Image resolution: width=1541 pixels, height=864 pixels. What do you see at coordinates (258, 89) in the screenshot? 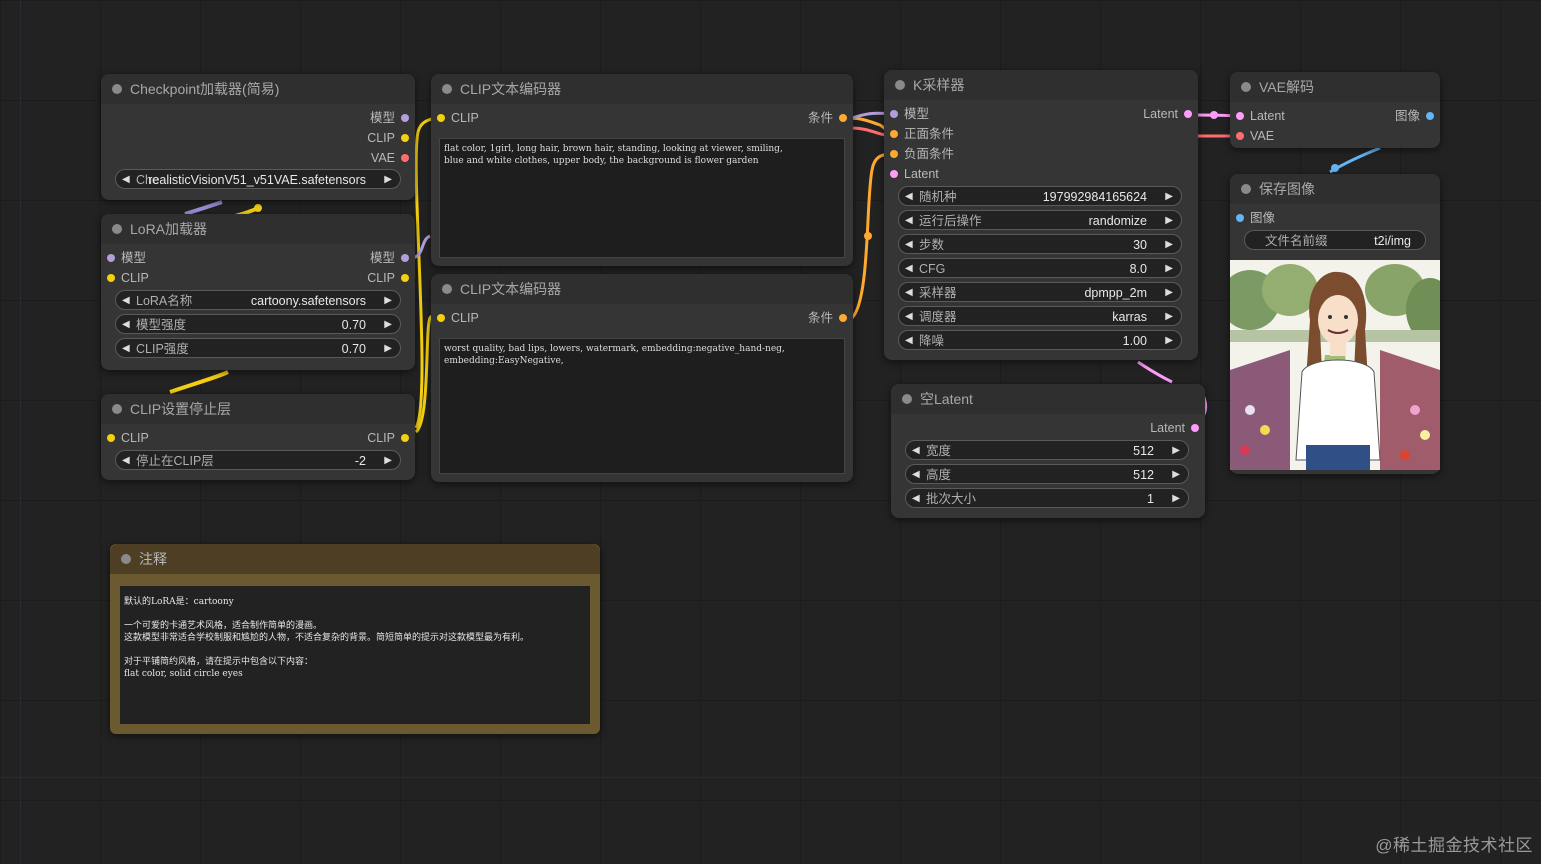
I see `node-title: Checkpoint加载器(简易)` at bounding box center [258, 89].